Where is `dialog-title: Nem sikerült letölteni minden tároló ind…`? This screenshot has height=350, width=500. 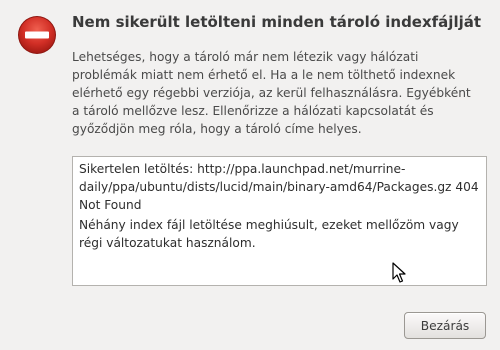
dialog-title: Nem sikerült letölteni minden tároló ind… is located at coordinates (277, 22).